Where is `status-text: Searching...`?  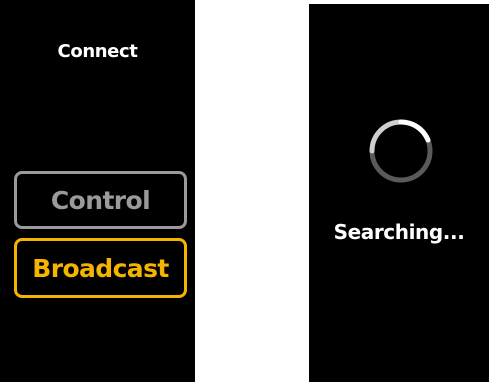
status-text: Searching... is located at coordinates (399, 232).